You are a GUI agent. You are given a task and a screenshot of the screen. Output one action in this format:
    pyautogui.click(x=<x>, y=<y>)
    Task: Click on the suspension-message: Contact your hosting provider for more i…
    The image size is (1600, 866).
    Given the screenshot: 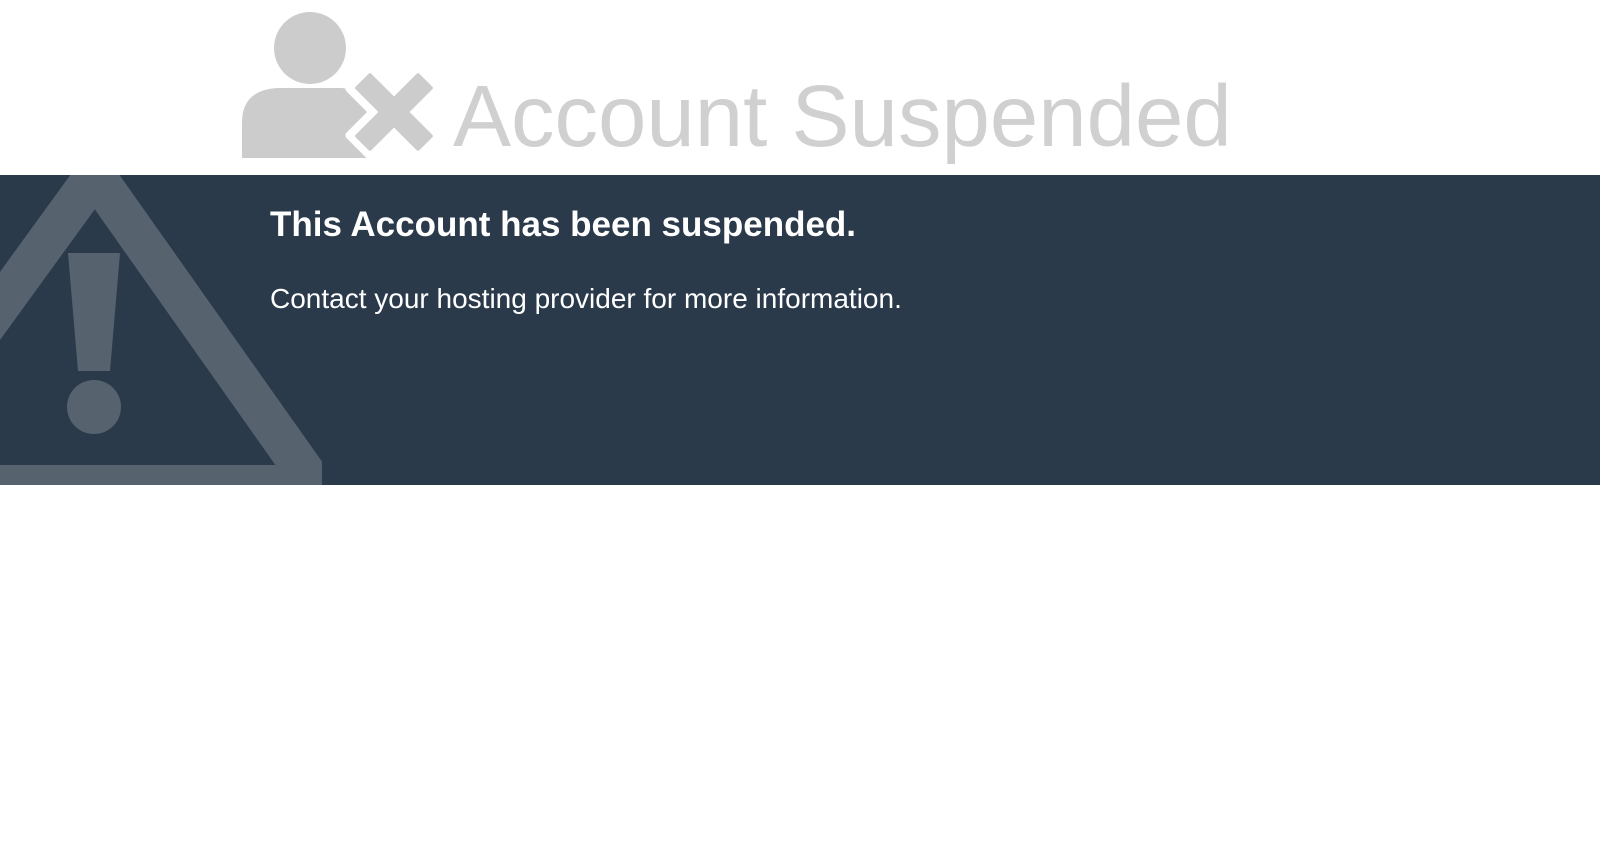 What is the action you would take?
    pyautogui.click(x=586, y=298)
    